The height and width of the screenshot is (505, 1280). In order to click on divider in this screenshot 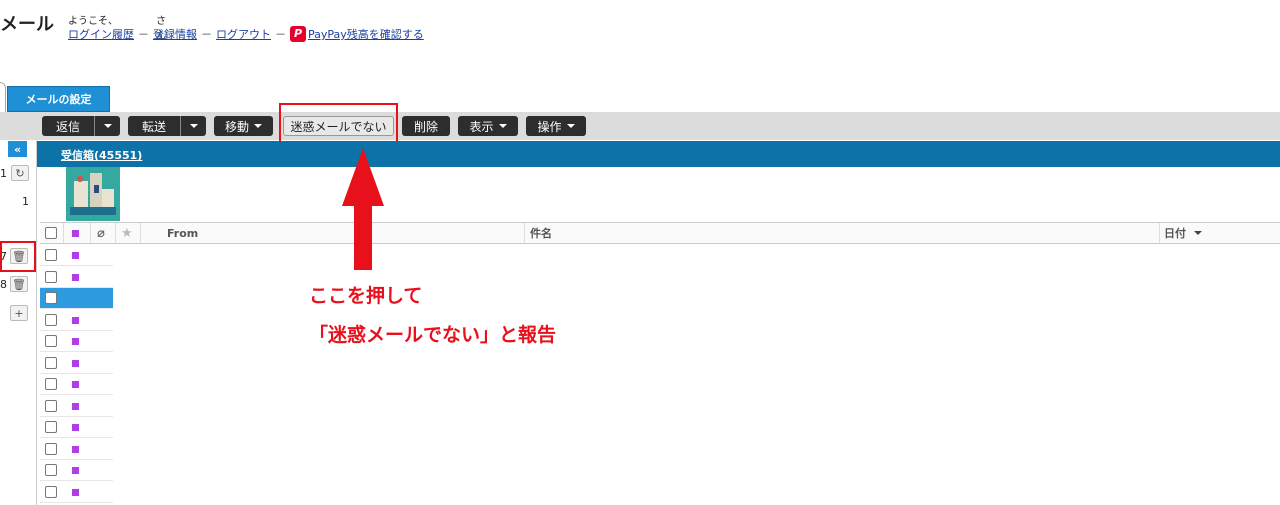, I will do `click(36, 322)`.